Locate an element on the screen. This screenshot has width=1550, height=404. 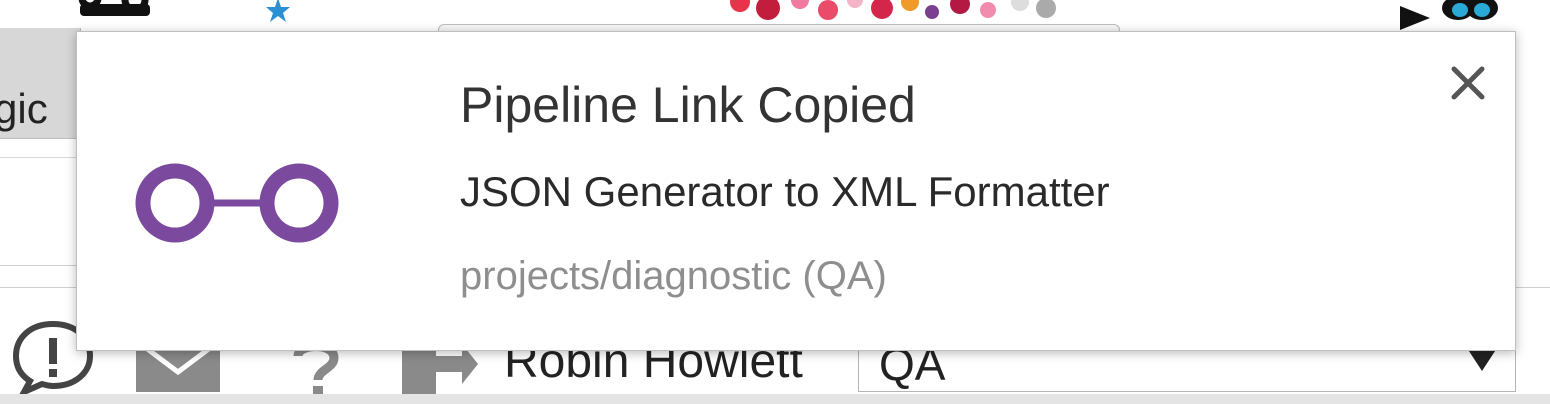
notification-message: JSON Generator to XML Formatter is located at coordinates (785, 191).